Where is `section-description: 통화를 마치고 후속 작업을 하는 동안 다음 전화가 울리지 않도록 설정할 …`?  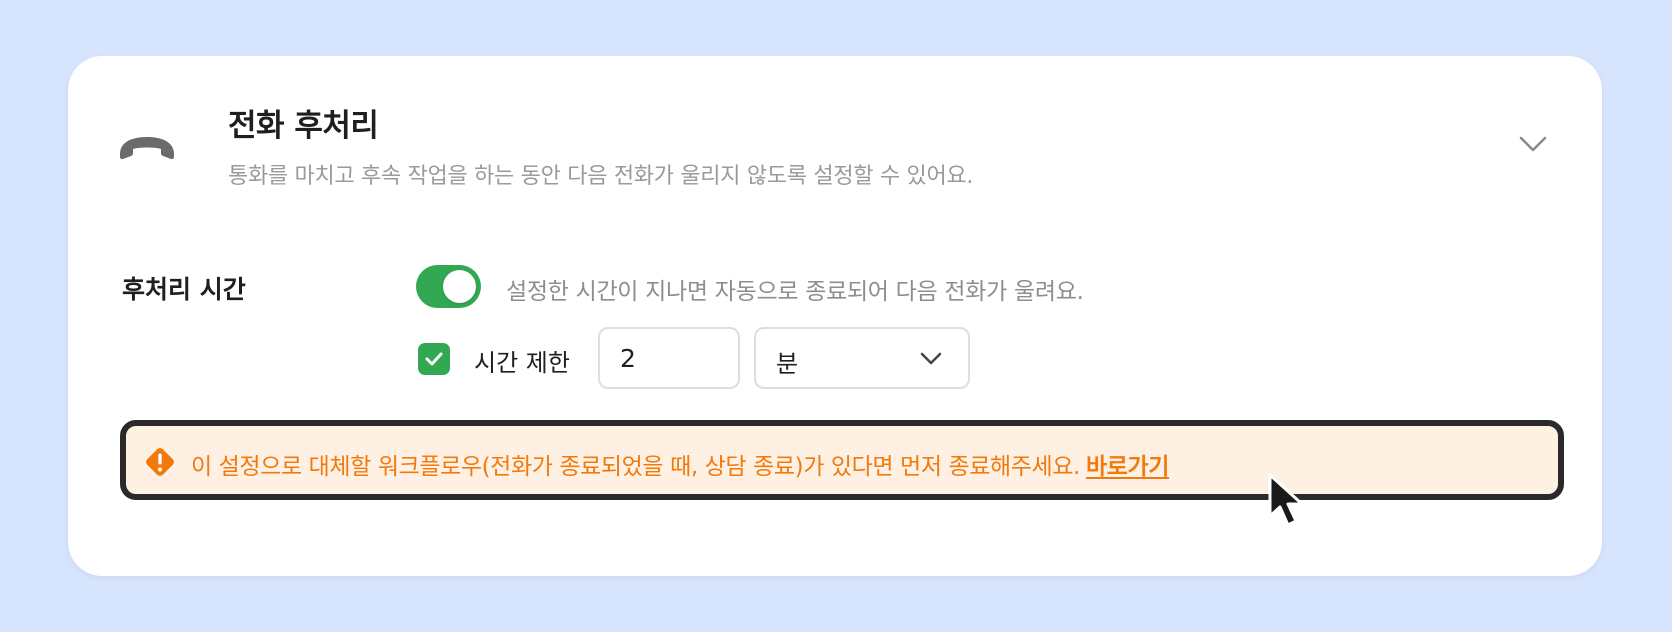 section-description: 통화를 마치고 후속 작업을 하는 동안 다음 전화가 울리지 않도록 설정할 … is located at coordinates (601, 176).